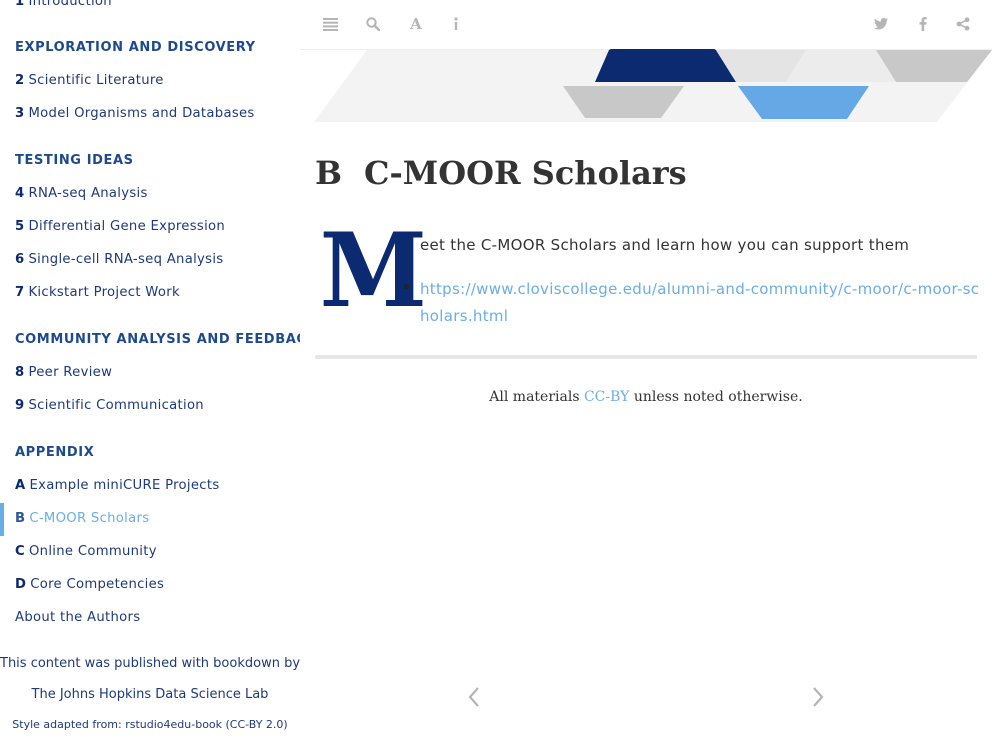  Describe the element at coordinates (20, 193) in the screenshot. I see `toc-item-number: 4` at that location.